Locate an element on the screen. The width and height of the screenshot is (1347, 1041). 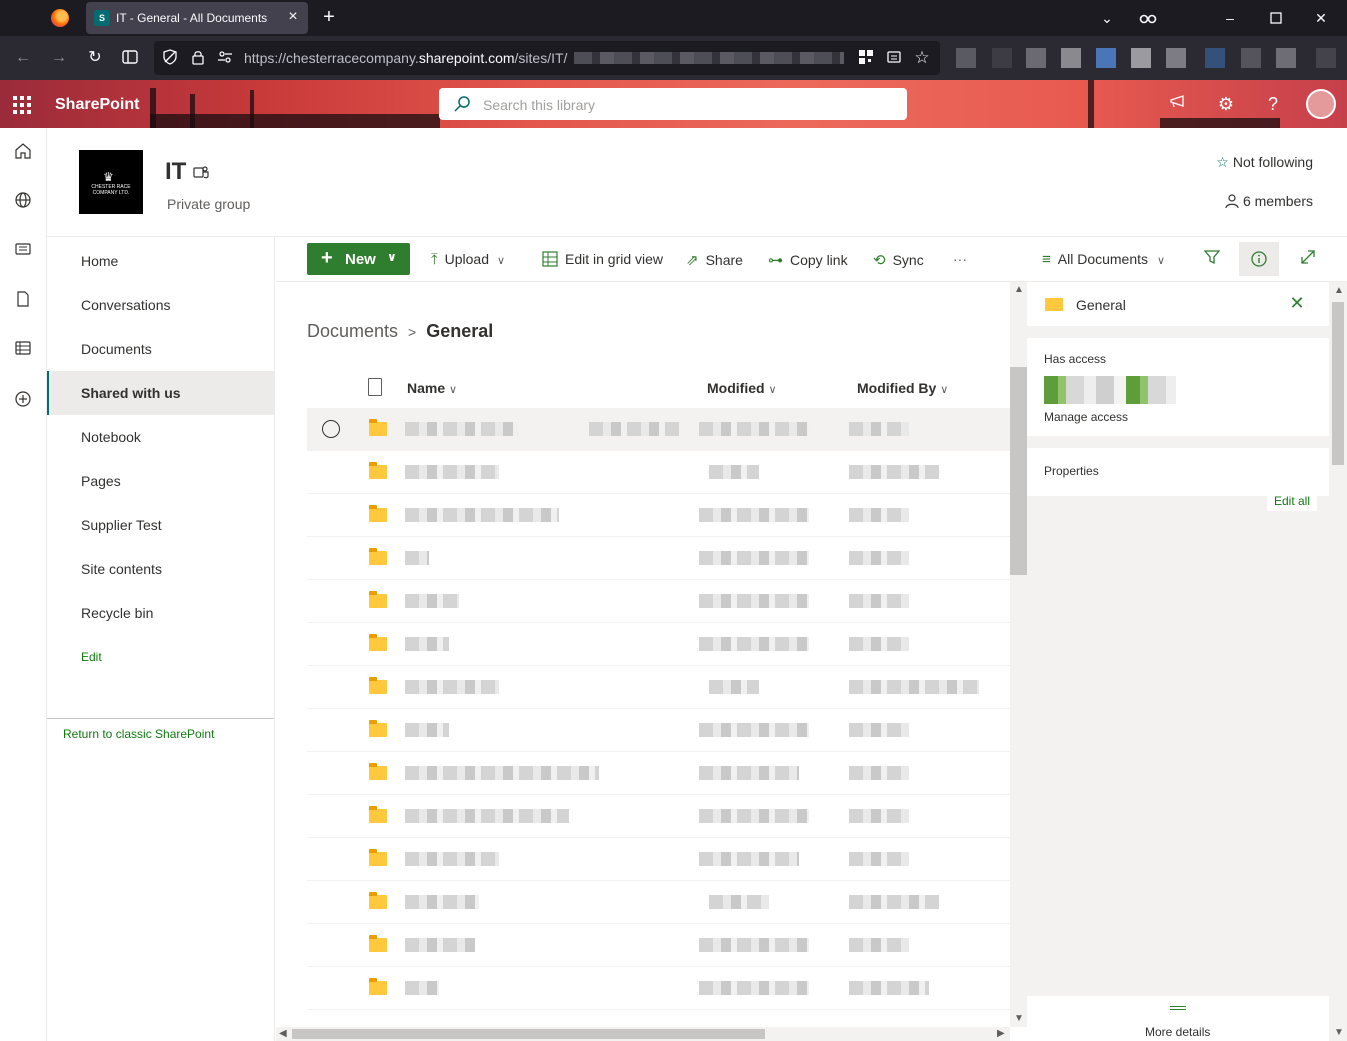
megaphone-icon is located at coordinates (1178, 104).